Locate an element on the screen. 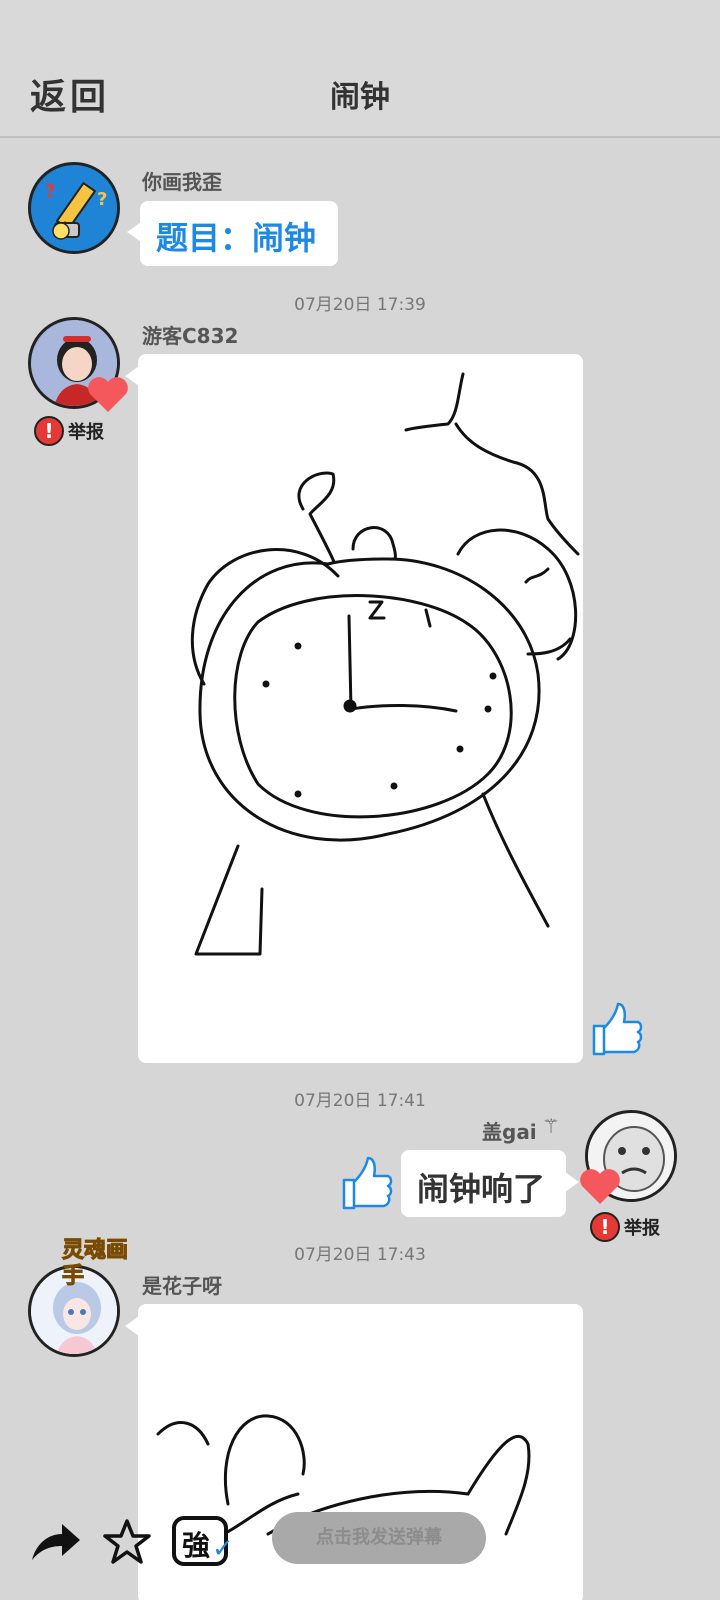 The image size is (720, 1600). badge-text: 灵魂画手 is located at coordinates (95, 1264).